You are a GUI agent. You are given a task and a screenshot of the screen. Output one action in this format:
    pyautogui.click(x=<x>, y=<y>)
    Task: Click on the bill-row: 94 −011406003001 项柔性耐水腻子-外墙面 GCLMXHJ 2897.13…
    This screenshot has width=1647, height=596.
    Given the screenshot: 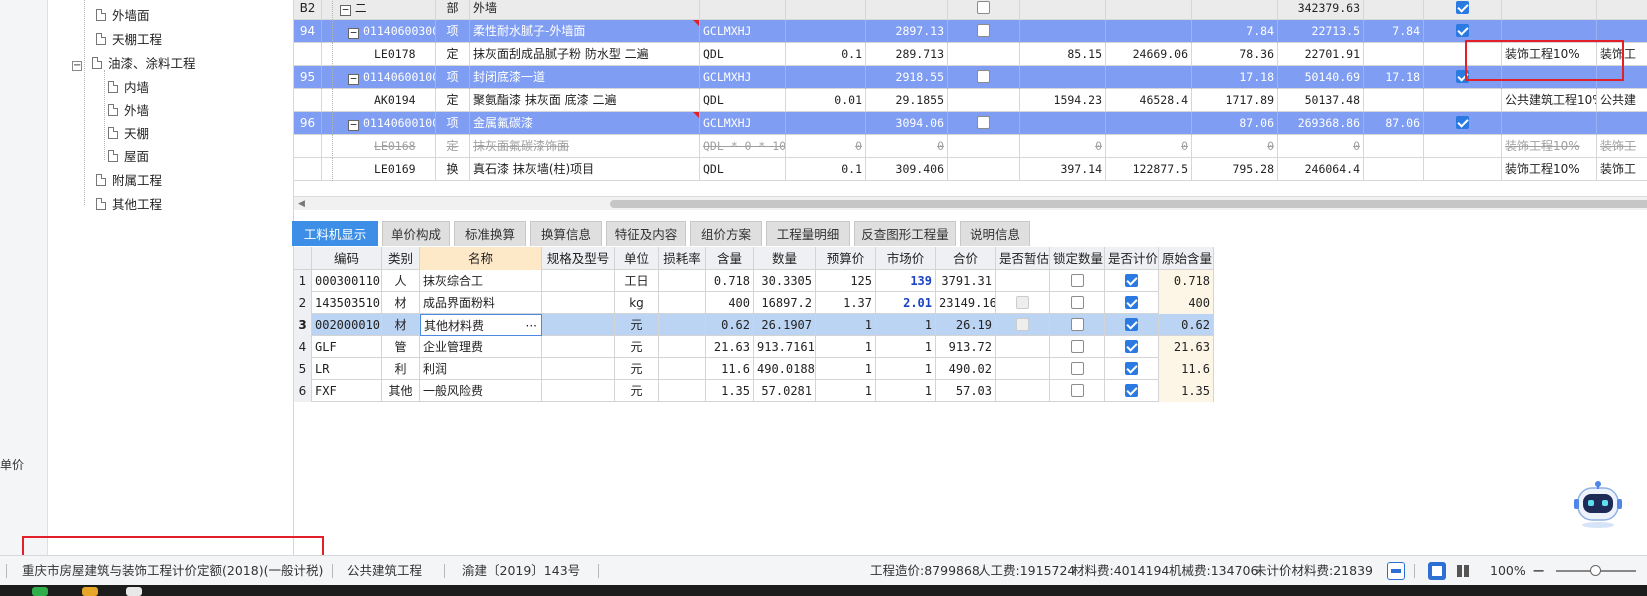 What is the action you would take?
    pyautogui.click(x=970, y=31)
    